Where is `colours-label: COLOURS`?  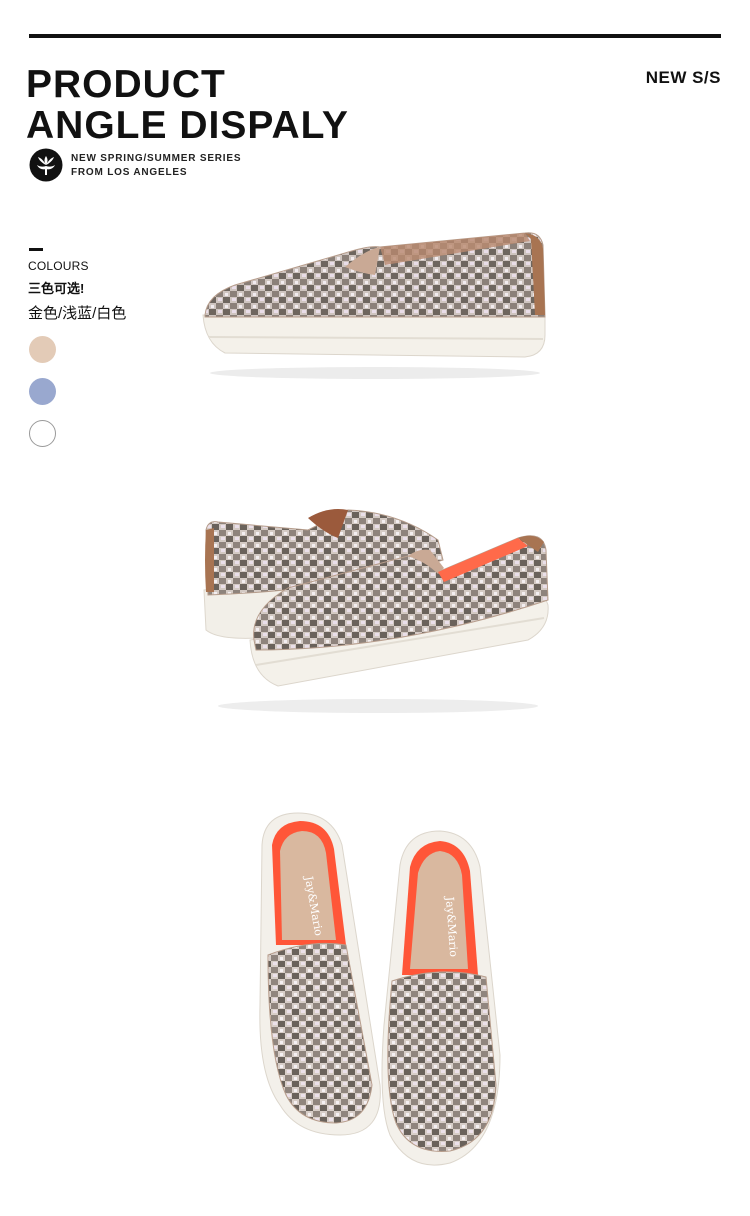
colours-label: COLOURS is located at coordinates (58, 266).